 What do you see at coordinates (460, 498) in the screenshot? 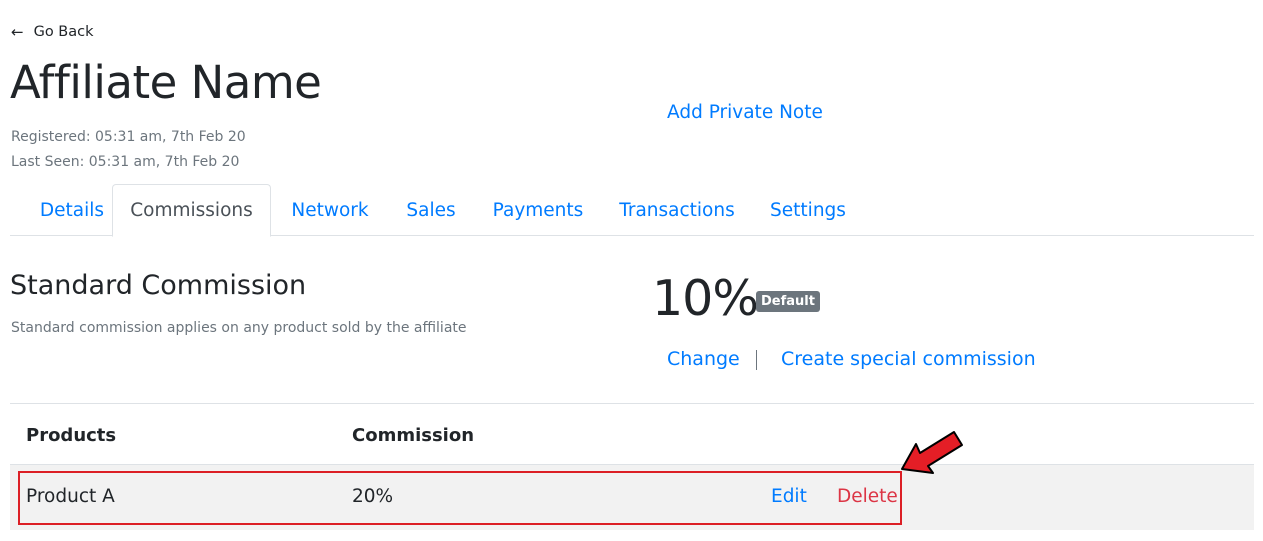
I see `row-highlight-box` at bounding box center [460, 498].